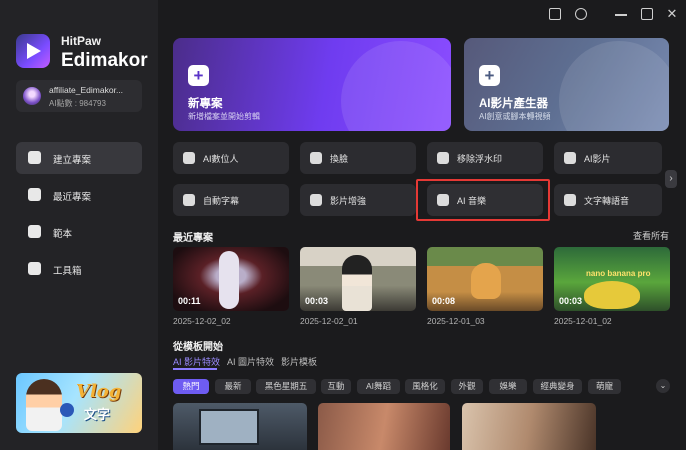  I want to click on templates-title: 從模板開始, so click(198, 347).